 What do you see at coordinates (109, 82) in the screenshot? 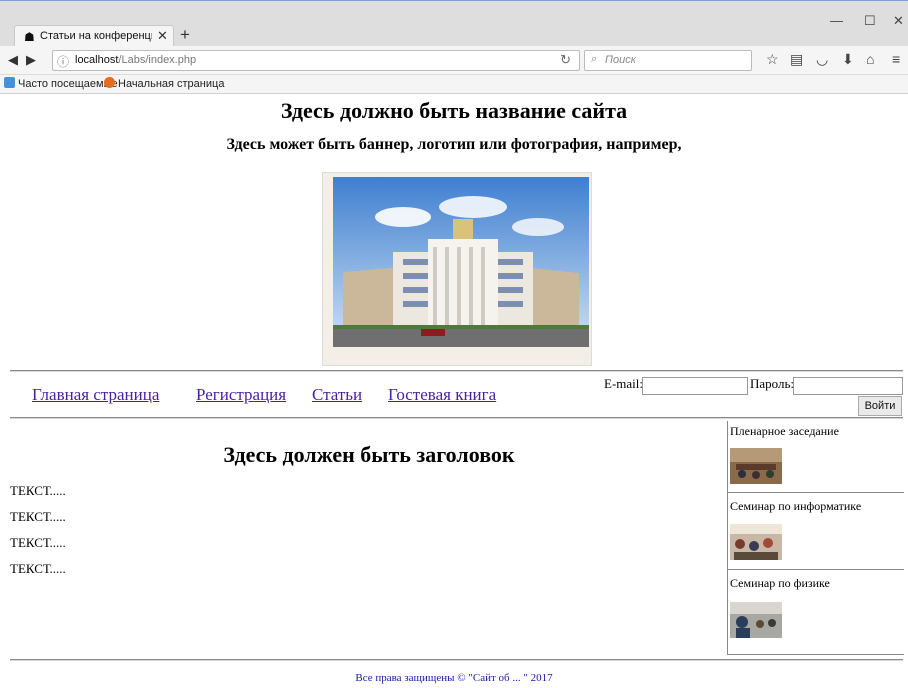
I see `firefox-icon` at bounding box center [109, 82].